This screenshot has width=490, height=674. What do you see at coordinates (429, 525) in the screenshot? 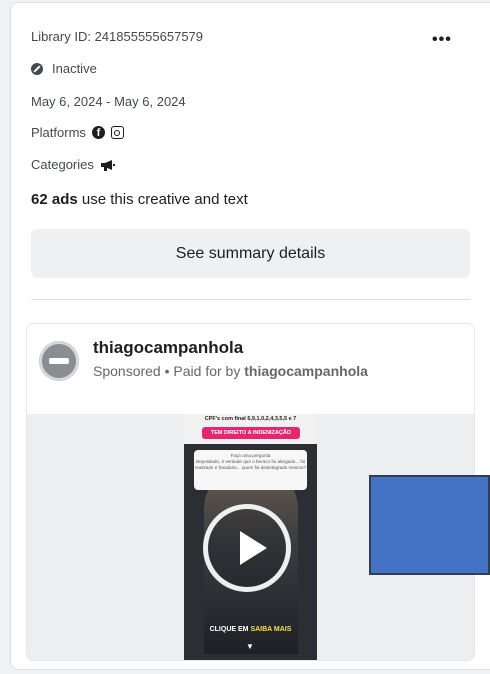
I see `overlay-rectangle` at bounding box center [429, 525].